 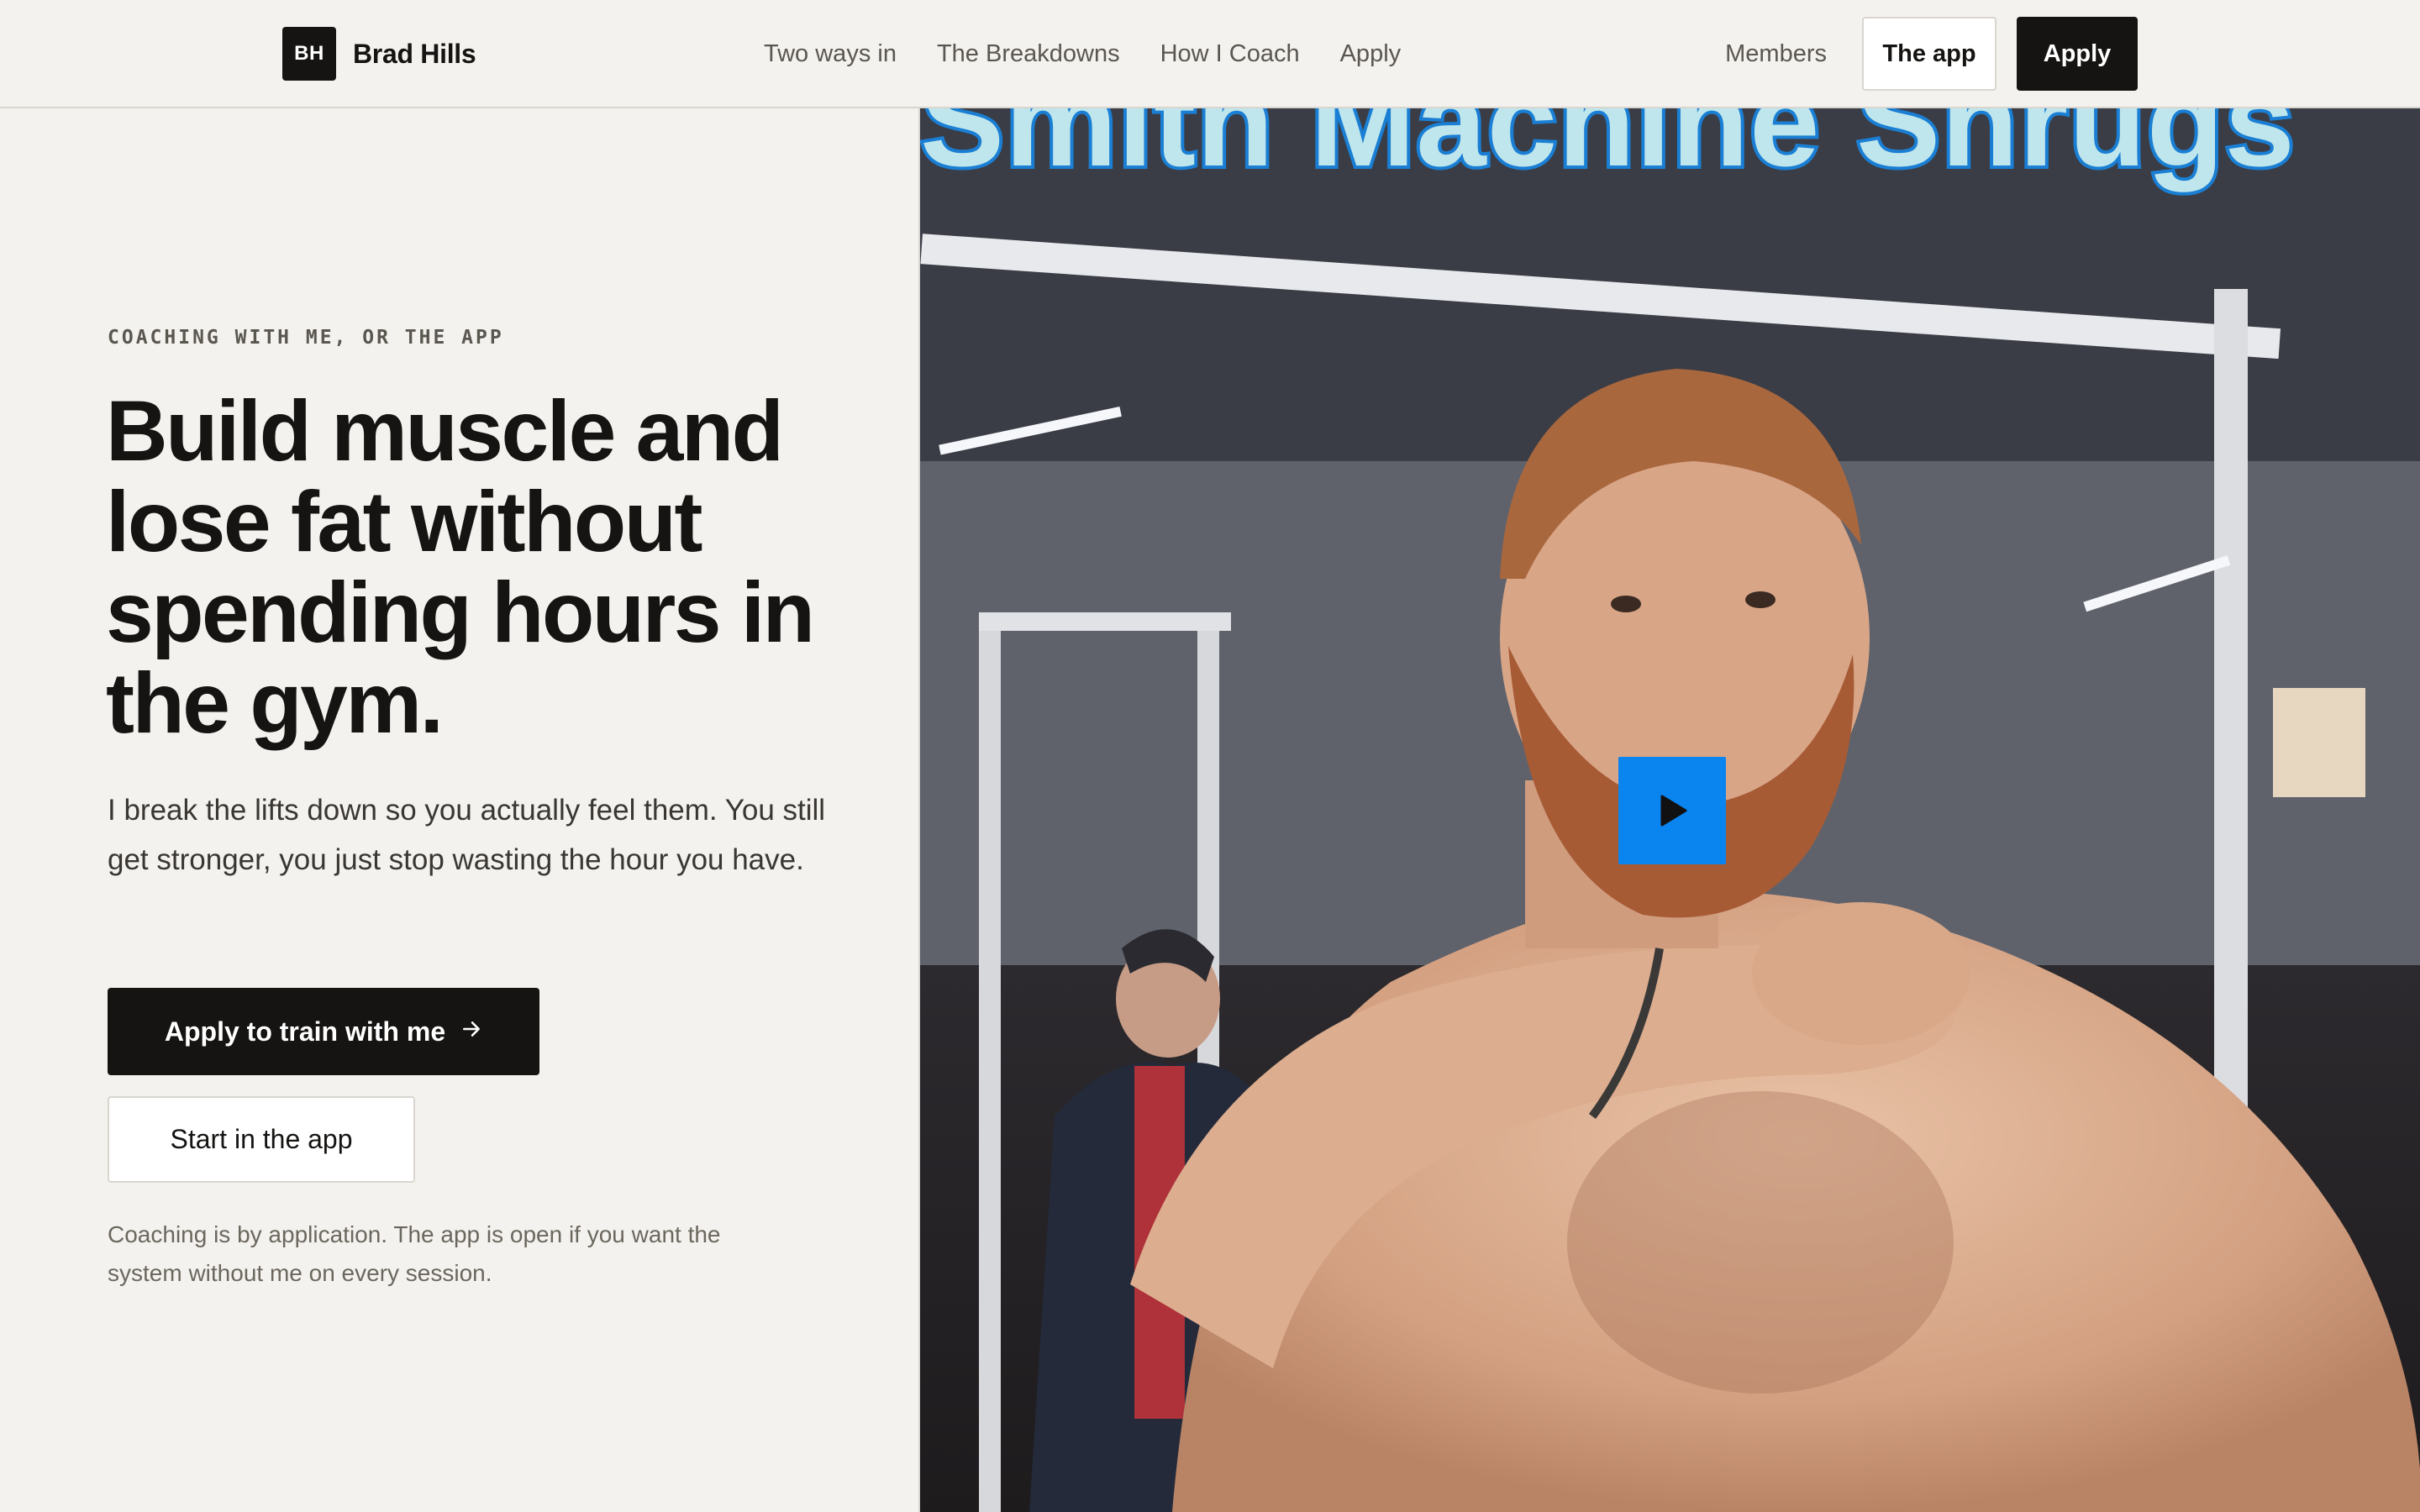 What do you see at coordinates (1028, 54) in the screenshot?
I see `nav-link-breakdowns: The Breakdowns` at bounding box center [1028, 54].